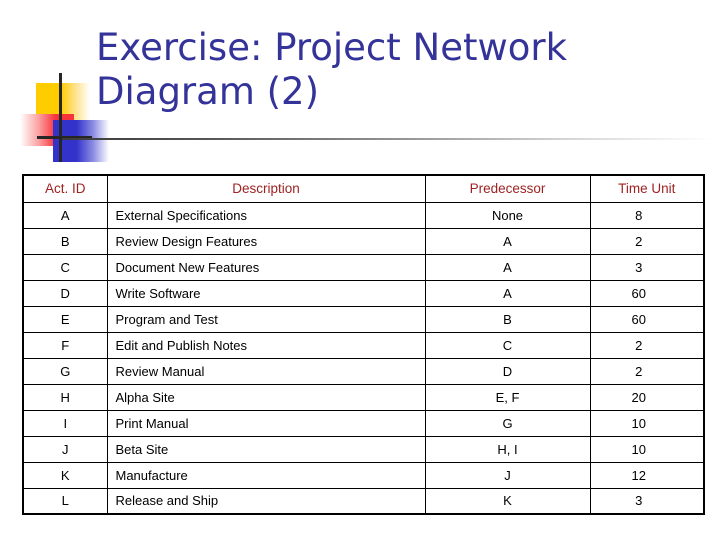 This screenshot has width=720, height=540. What do you see at coordinates (65, 188) in the screenshot?
I see `column-header-act-id: Act. ID` at bounding box center [65, 188].